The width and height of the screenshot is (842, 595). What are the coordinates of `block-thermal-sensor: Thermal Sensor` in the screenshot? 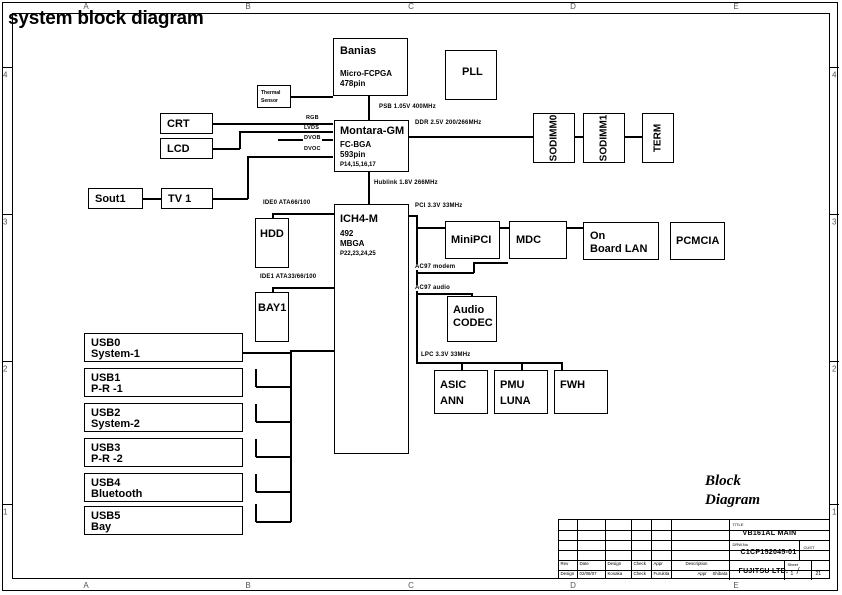 It's located at (274, 96).